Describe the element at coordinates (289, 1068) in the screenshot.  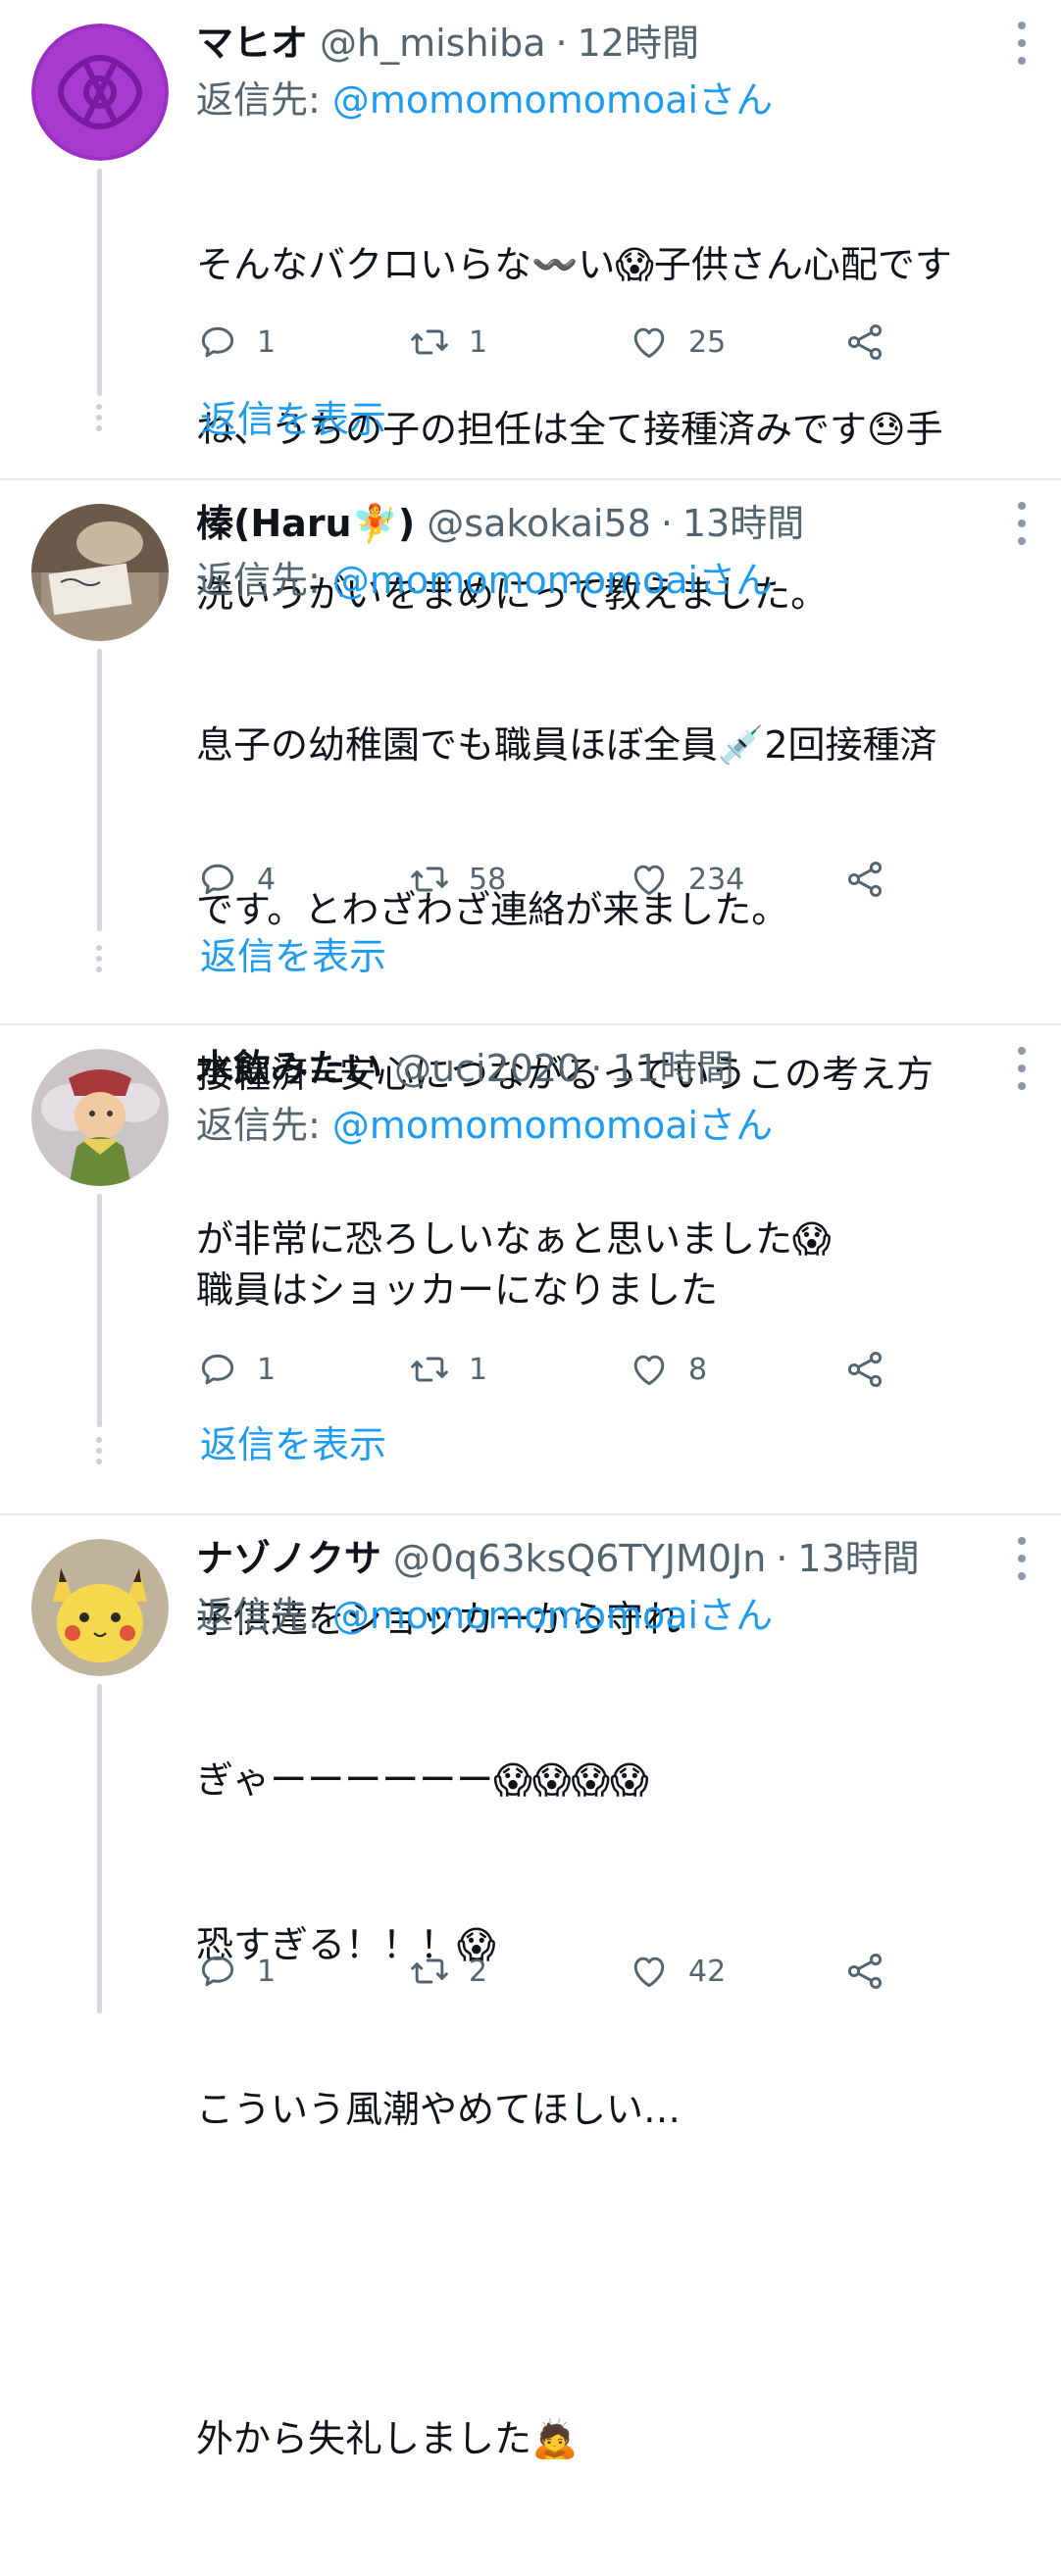
I see `display-name: 水飲みたい` at that location.